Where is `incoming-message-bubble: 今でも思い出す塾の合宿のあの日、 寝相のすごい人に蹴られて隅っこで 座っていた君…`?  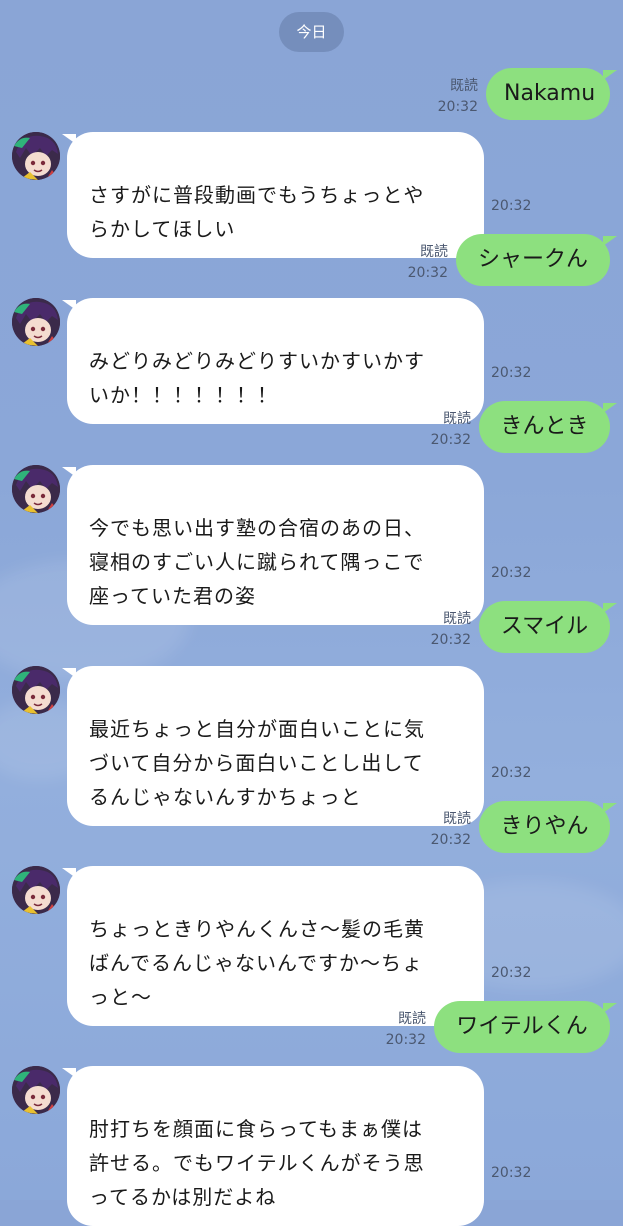
incoming-message-bubble: 今でも思い出す塾の合宿のあの日、 寝相のすごい人に蹴られて隅っこで 座っていた君… is located at coordinates (275, 545).